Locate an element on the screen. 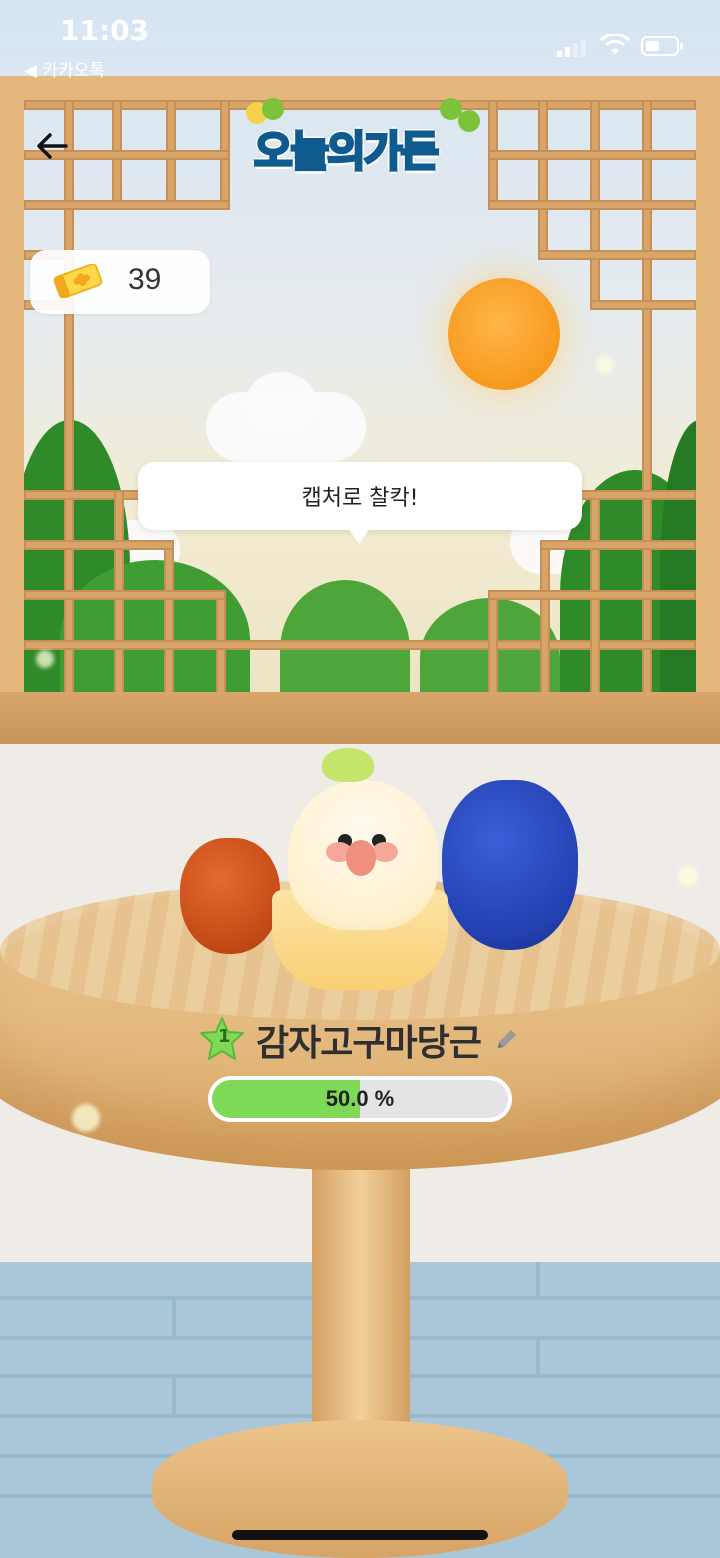 Image resolution: width=720 pixels, height=1558 pixels. tooltip-text: 캡처로 찰칵! is located at coordinates (360, 498).